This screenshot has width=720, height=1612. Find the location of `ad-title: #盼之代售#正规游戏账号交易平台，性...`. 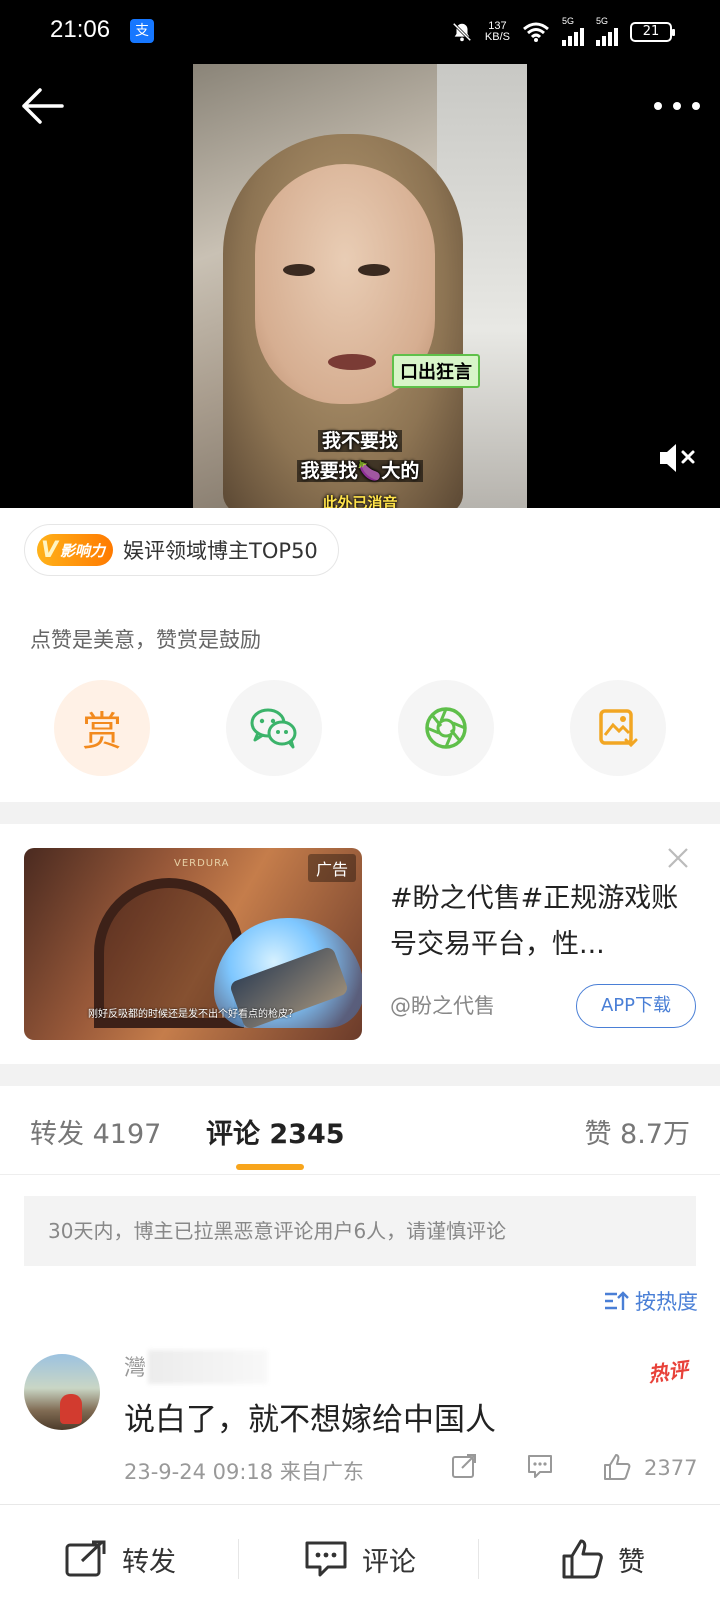

ad-title: #盼之代售#正规游戏账号交易平台，性... is located at coordinates (540, 922).